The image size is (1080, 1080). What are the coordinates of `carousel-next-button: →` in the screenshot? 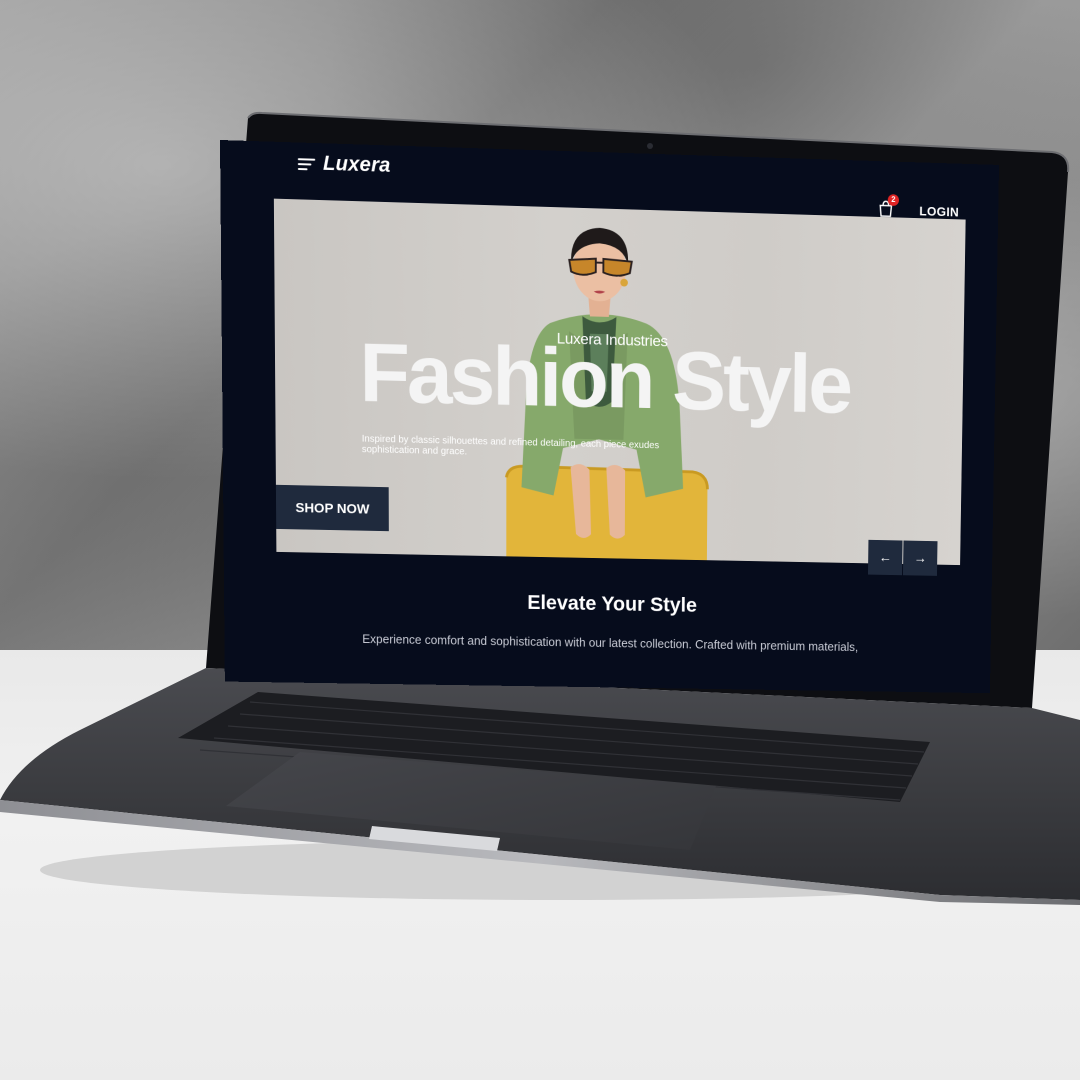 It's located at (920, 558).